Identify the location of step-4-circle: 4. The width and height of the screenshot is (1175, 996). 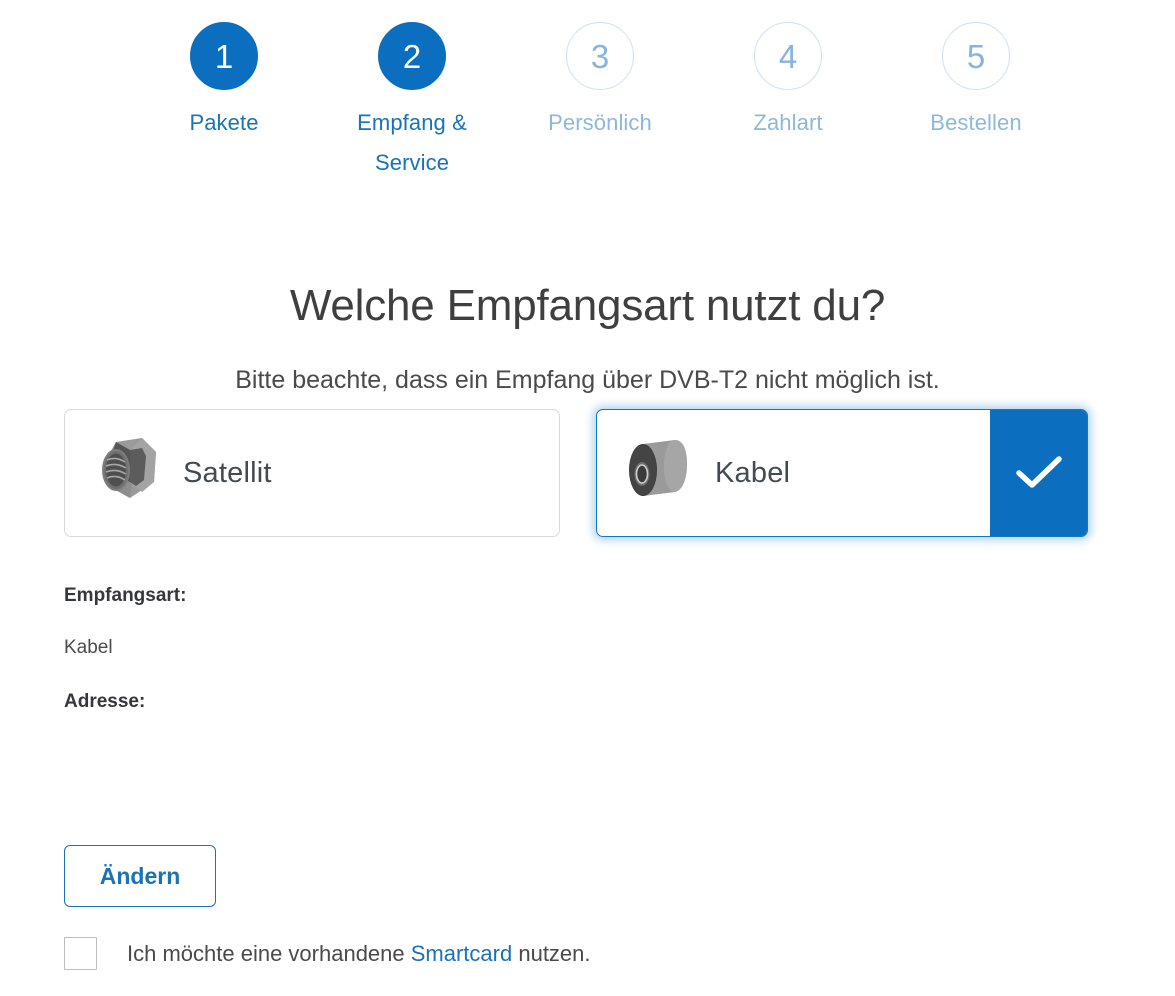
(788, 56).